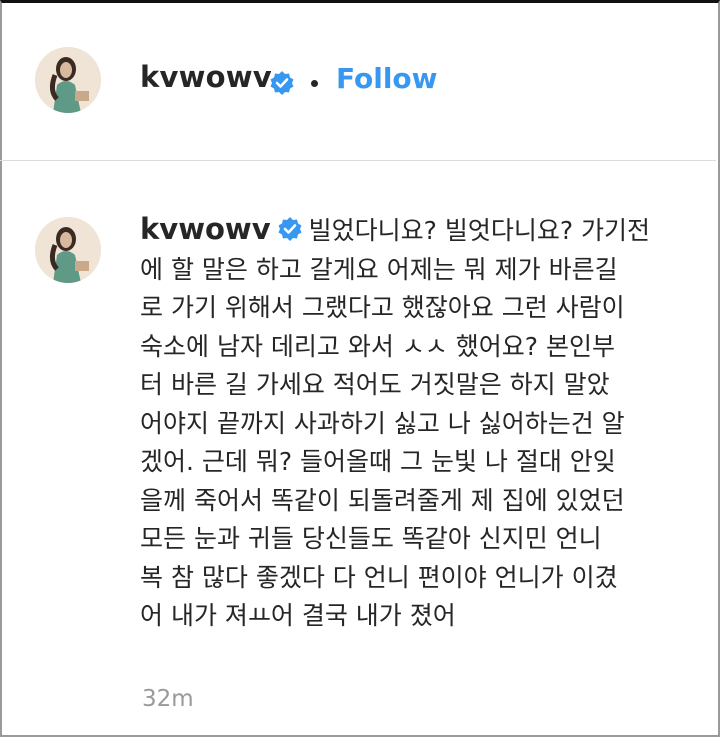 This screenshot has width=720, height=737. Describe the element at coordinates (314, 83) in the screenshot. I see `separator-dot` at that location.